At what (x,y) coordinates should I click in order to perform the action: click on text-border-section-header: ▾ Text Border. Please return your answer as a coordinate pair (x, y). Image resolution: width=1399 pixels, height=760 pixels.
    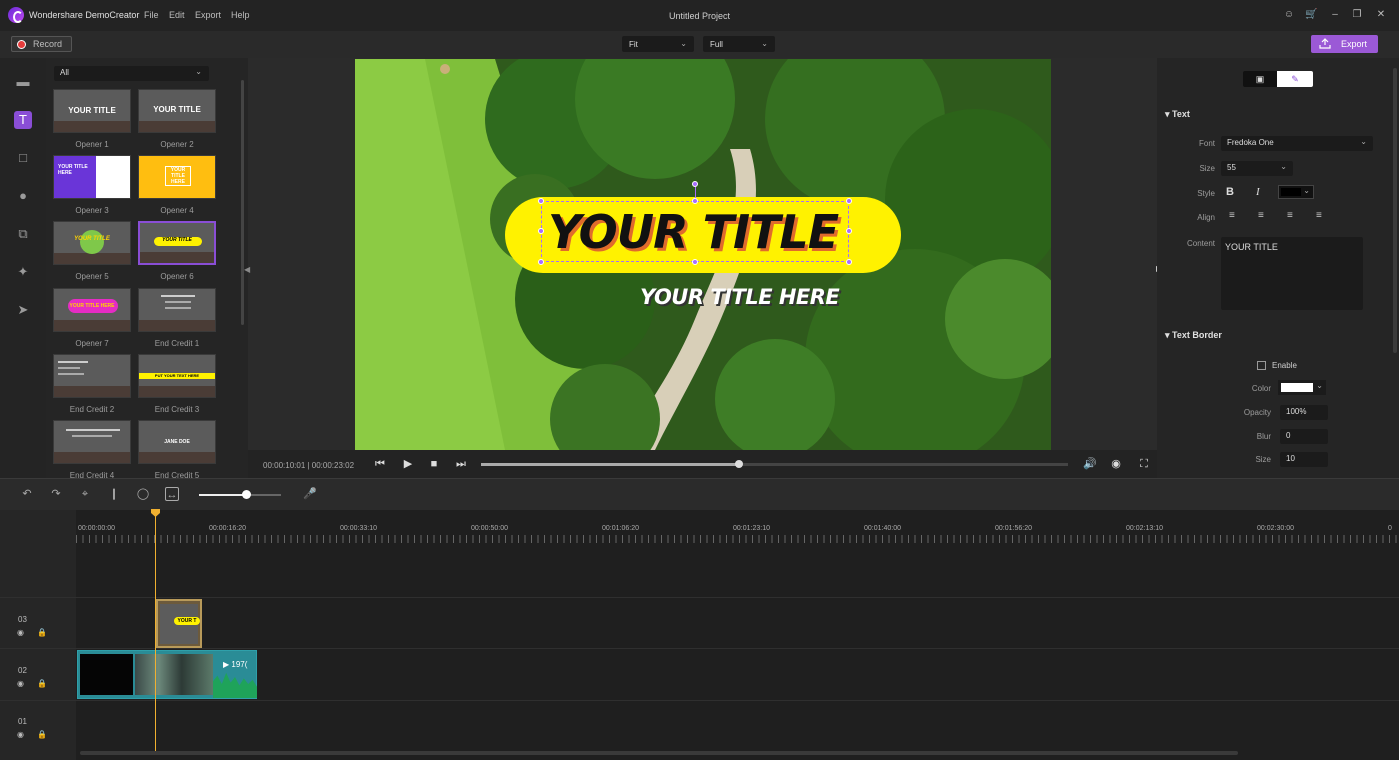
    Looking at the image, I should click on (1193, 335).